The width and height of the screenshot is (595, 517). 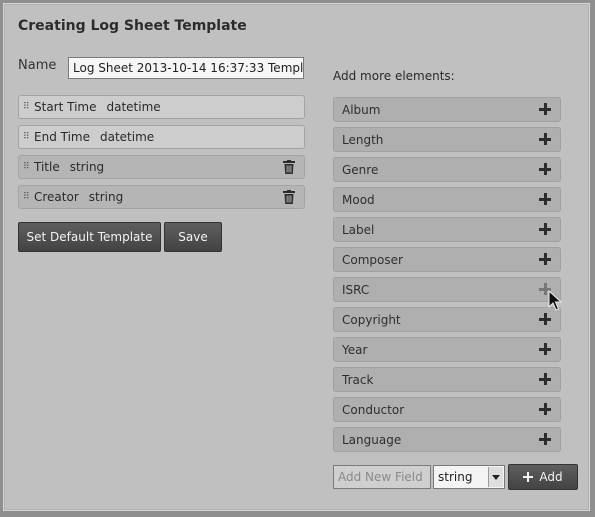 What do you see at coordinates (495, 477) in the screenshot?
I see `chevron-down-icon` at bounding box center [495, 477].